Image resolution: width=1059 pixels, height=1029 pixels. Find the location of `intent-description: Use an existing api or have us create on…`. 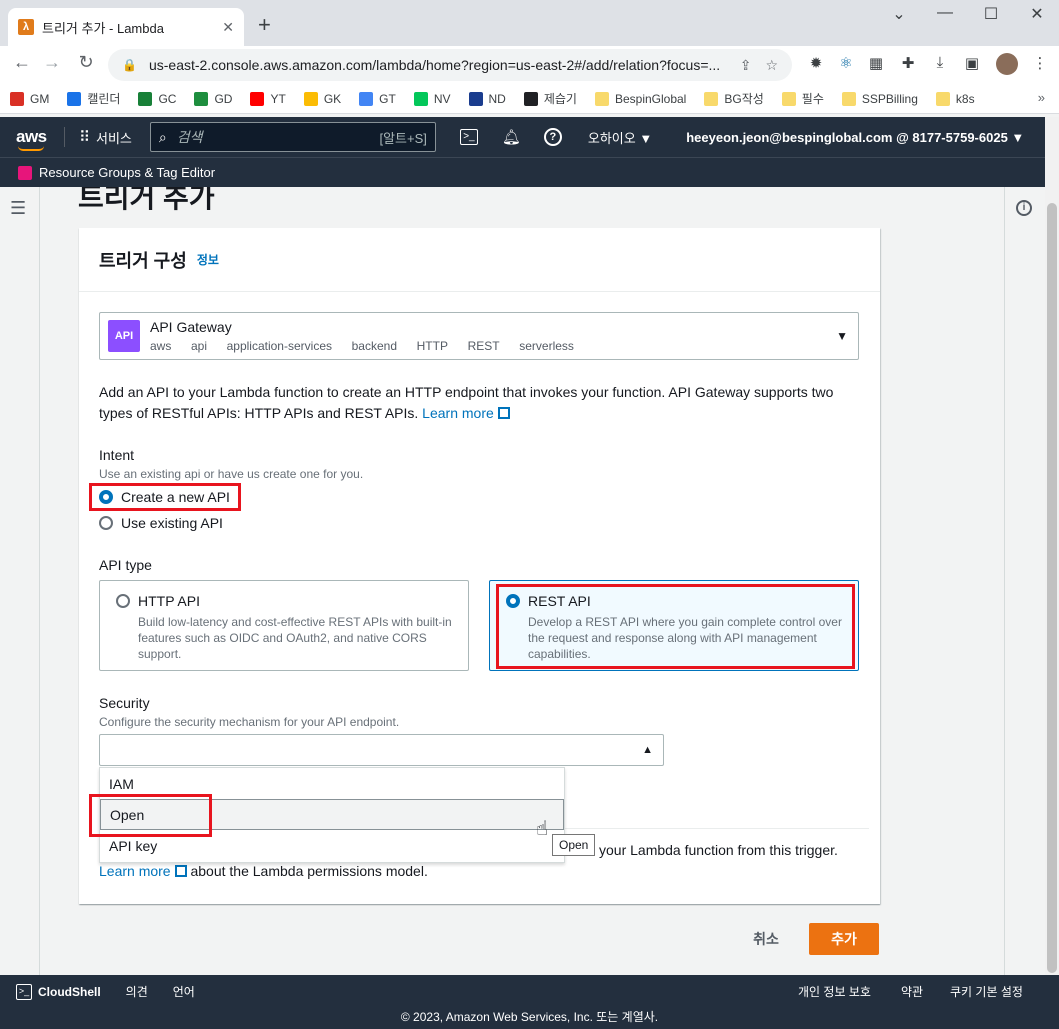

intent-description: Use an existing api or have us create on… is located at coordinates (231, 474).